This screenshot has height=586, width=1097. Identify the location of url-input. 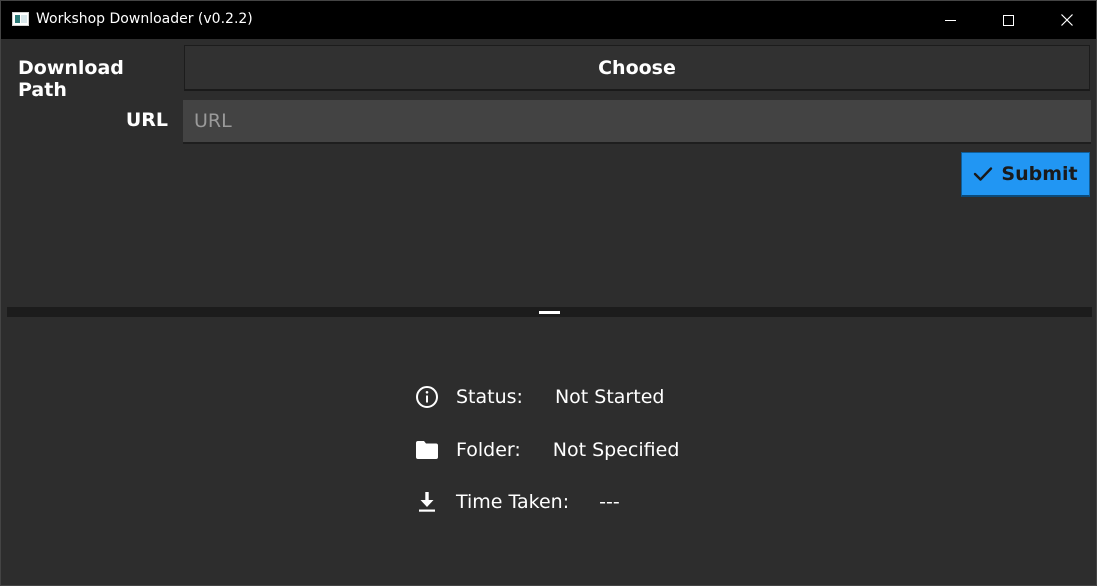
(637, 122).